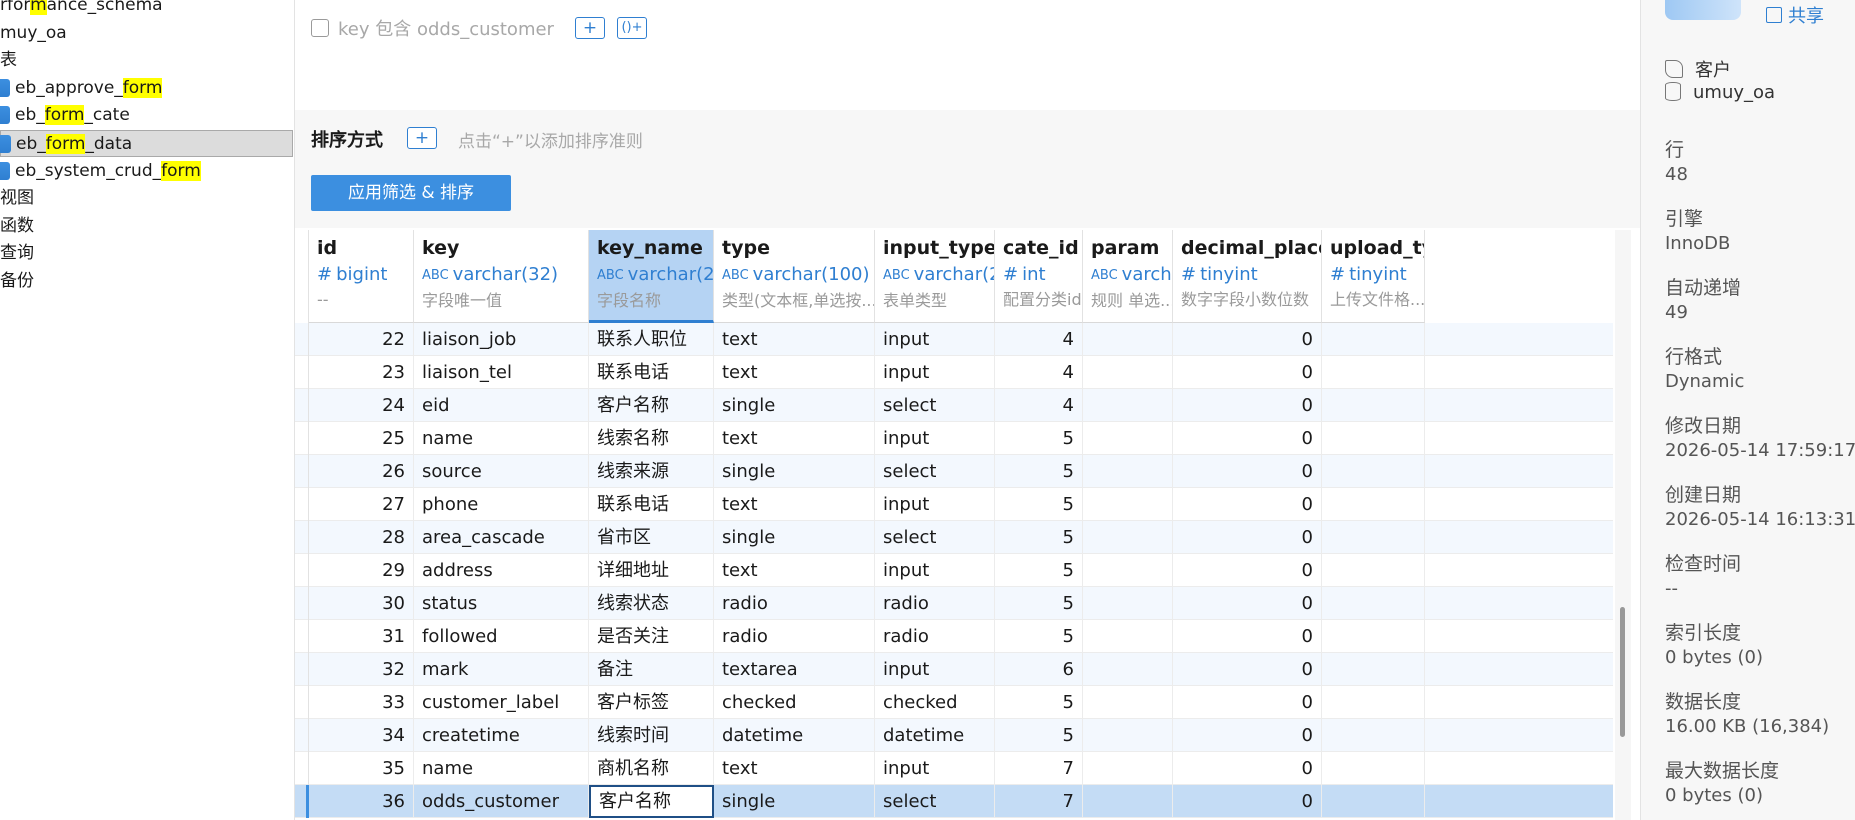 This screenshot has width=1855, height=820. I want to click on table-row: 35 name 商机名称 text input 7 0, so click(954, 768).